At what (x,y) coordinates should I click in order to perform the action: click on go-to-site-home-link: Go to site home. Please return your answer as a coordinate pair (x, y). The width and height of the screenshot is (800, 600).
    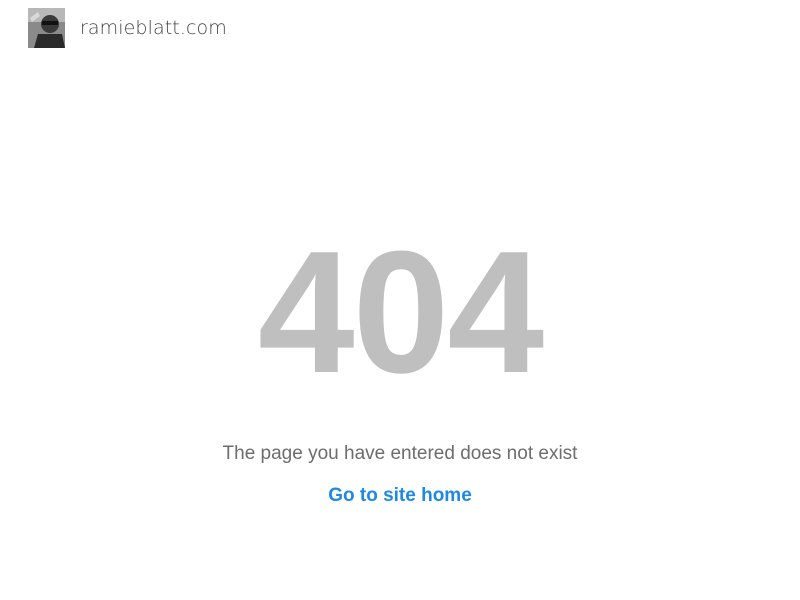
    Looking at the image, I should click on (400, 495).